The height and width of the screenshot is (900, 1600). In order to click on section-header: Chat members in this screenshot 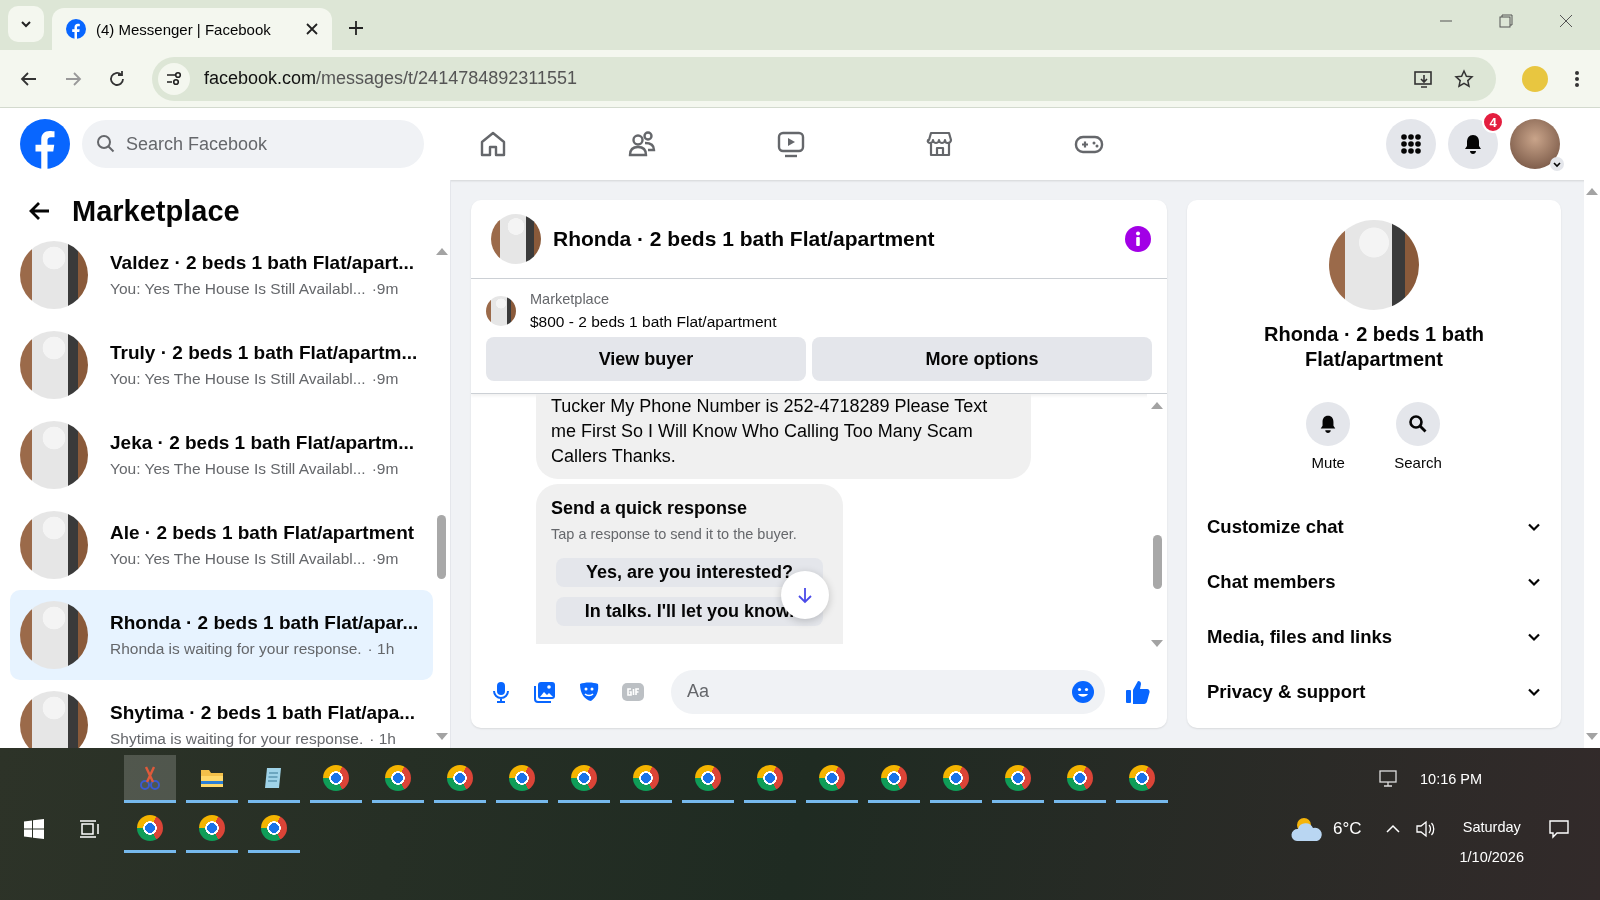, I will do `click(1374, 581)`.